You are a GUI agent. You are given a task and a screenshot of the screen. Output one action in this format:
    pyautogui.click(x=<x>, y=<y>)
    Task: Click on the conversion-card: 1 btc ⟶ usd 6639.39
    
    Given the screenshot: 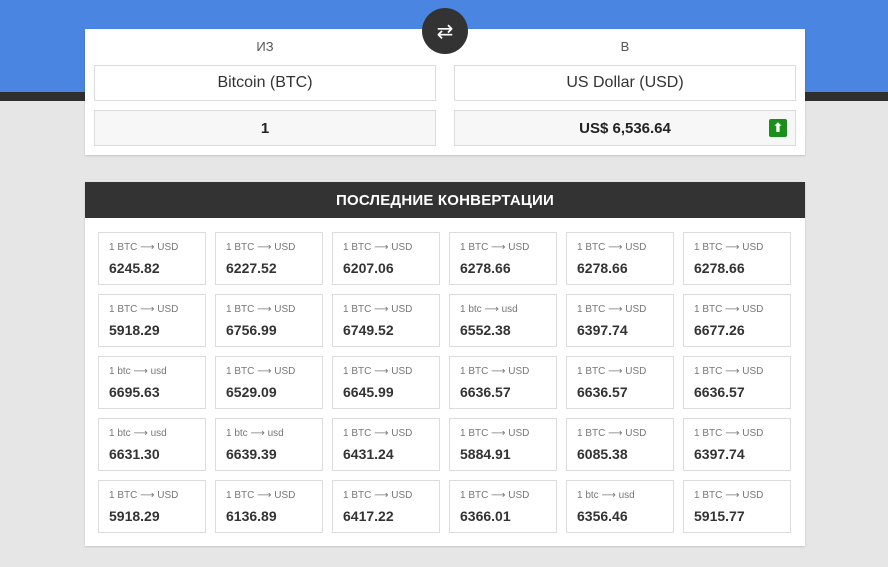 What is the action you would take?
    pyautogui.click(x=269, y=444)
    